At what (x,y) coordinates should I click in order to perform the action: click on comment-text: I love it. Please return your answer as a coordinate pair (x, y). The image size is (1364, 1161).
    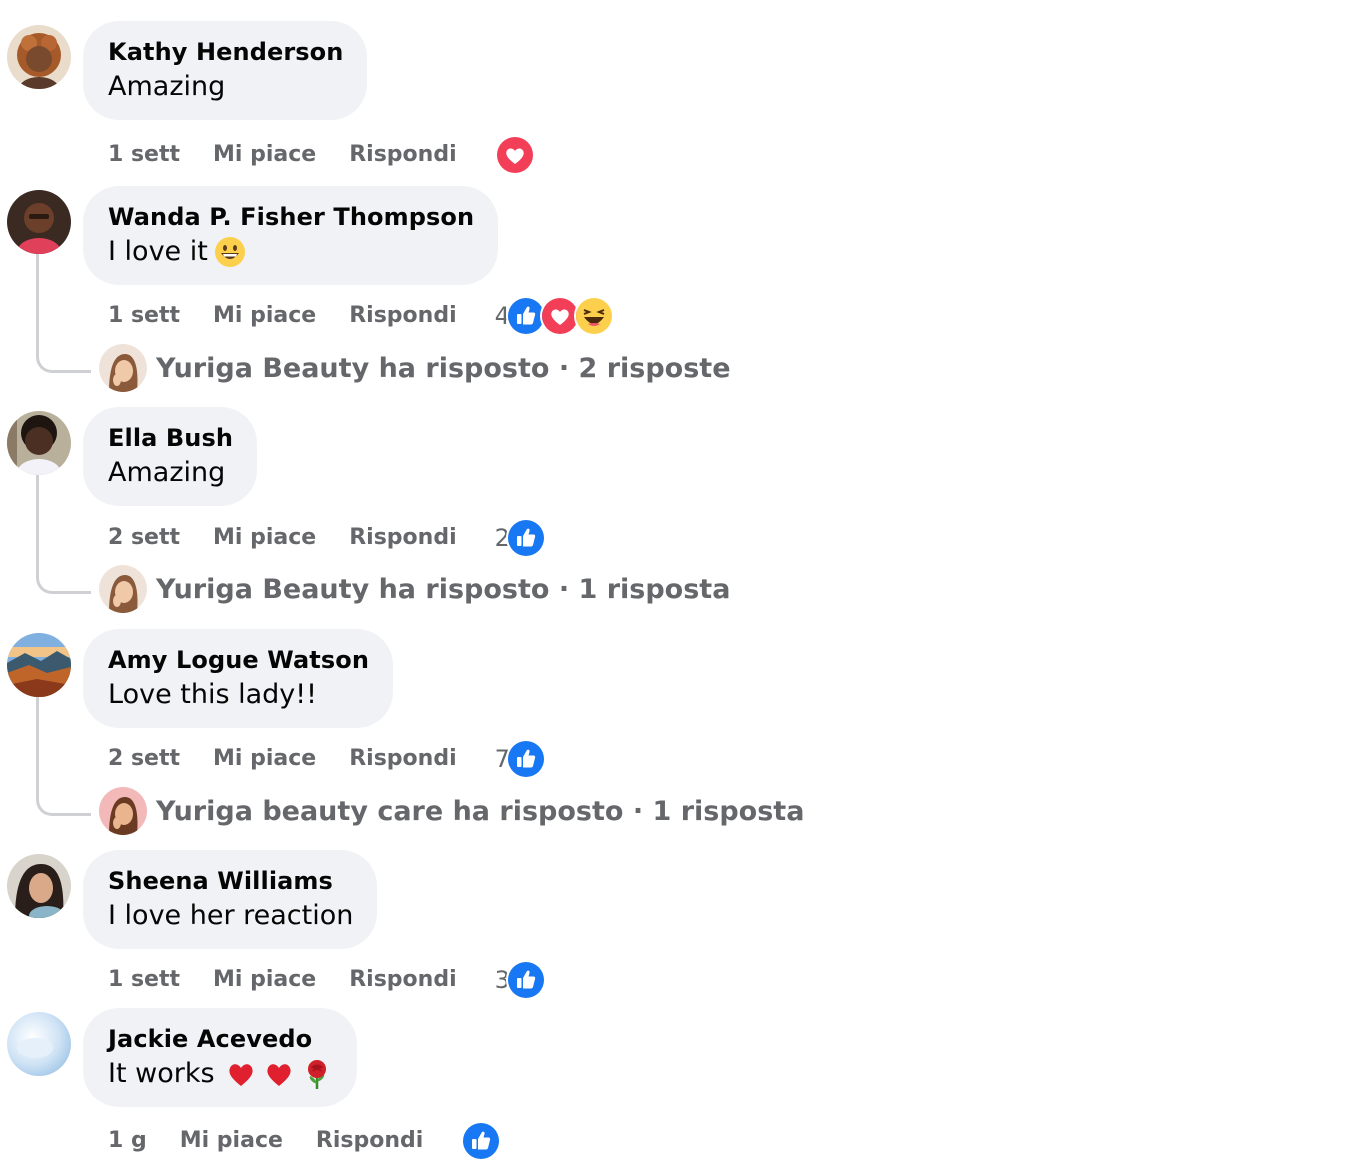
    Looking at the image, I should click on (291, 252).